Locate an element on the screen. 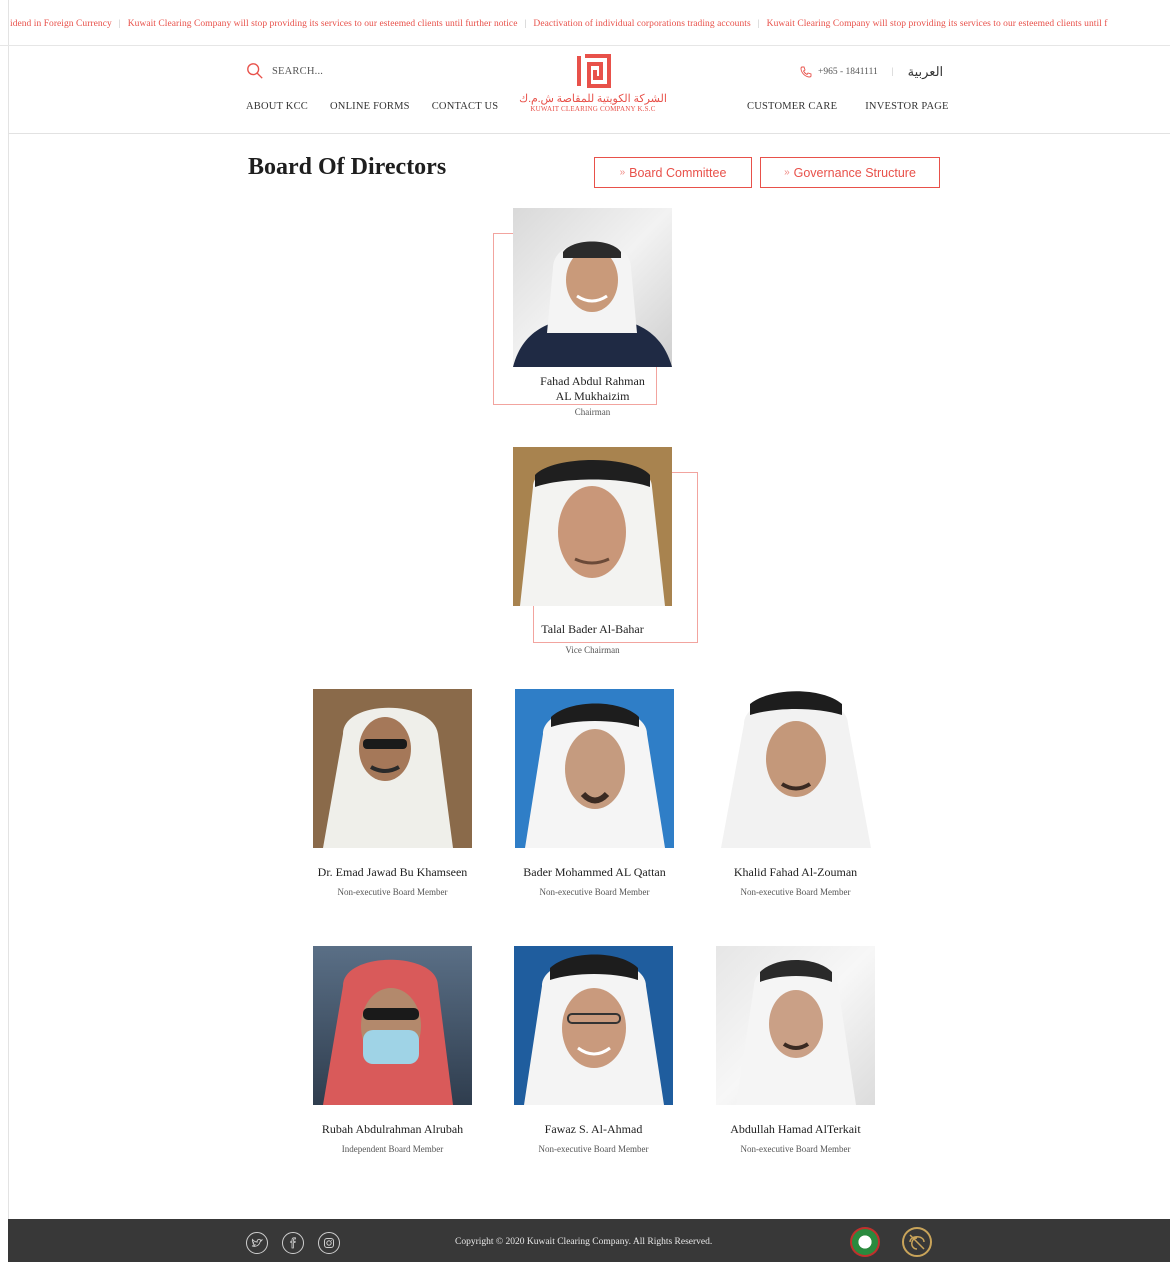 This screenshot has height=1262, width=1170. member-name: Rubah Abdulrahman Alrubah is located at coordinates (392, 1129).